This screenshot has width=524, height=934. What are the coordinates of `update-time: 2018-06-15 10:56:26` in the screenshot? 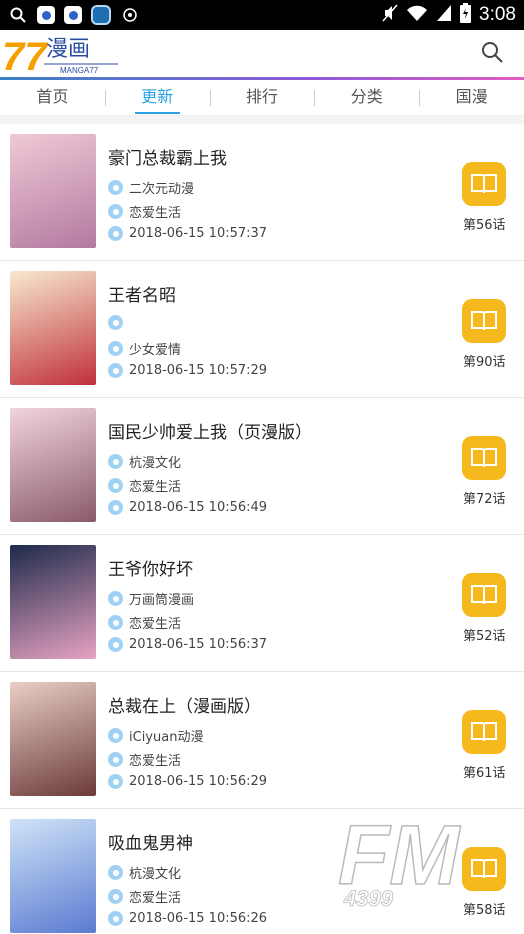 It's located at (198, 918).